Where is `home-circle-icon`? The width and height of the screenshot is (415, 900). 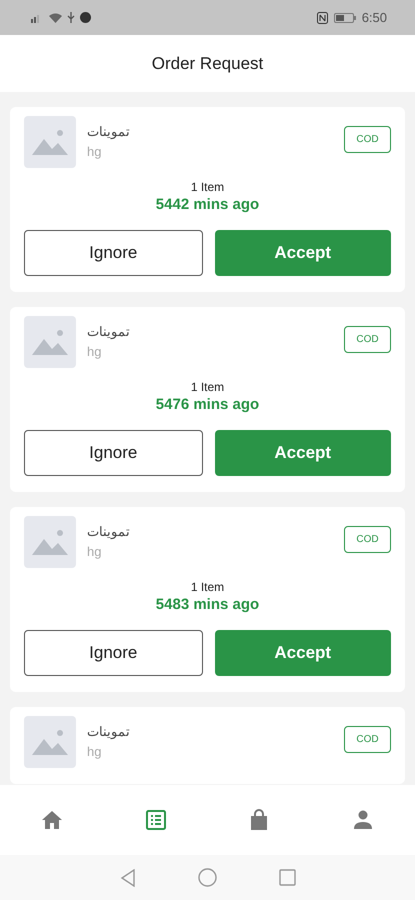
home-circle-icon is located at coordinates (207, 877).